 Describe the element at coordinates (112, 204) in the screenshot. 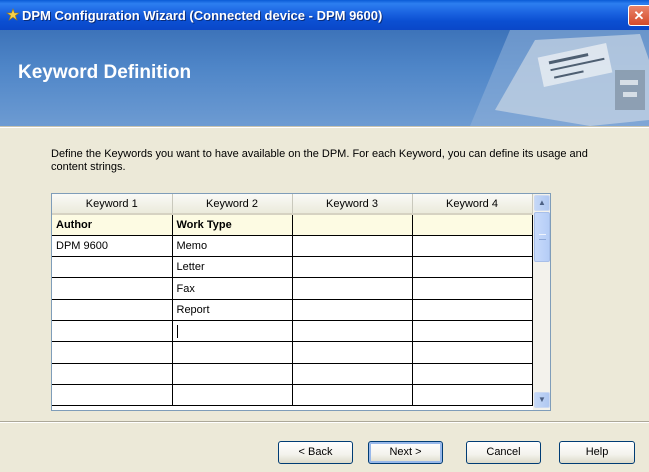

I see `column-header: Keyword 1` at that location.